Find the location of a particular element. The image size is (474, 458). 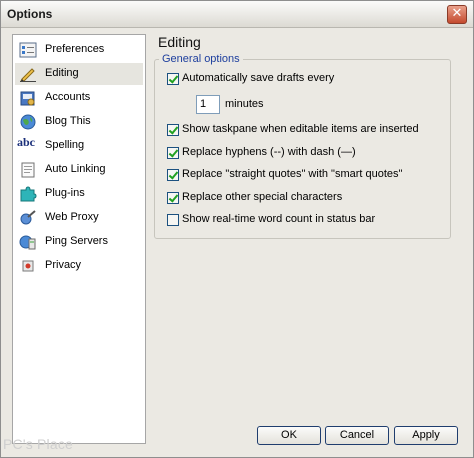

option-label: Replace other special characters is located at coordinates (262, 197).